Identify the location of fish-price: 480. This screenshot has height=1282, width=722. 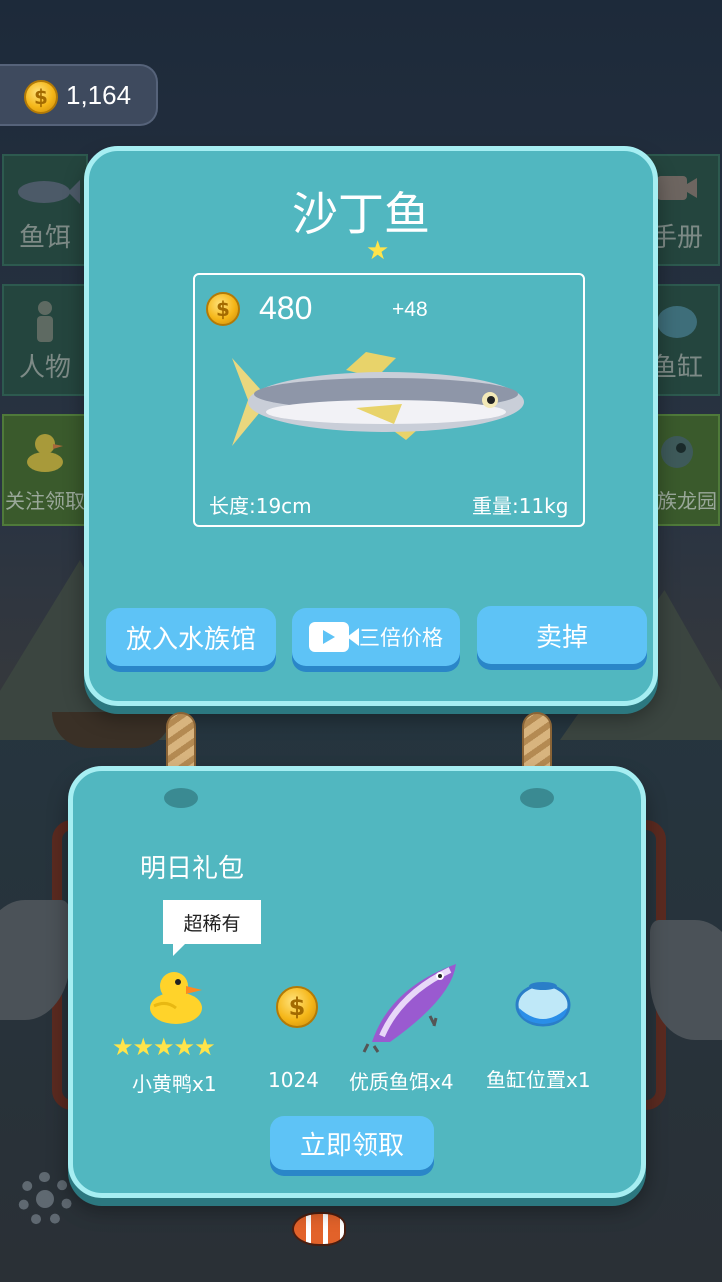
(286, 308).